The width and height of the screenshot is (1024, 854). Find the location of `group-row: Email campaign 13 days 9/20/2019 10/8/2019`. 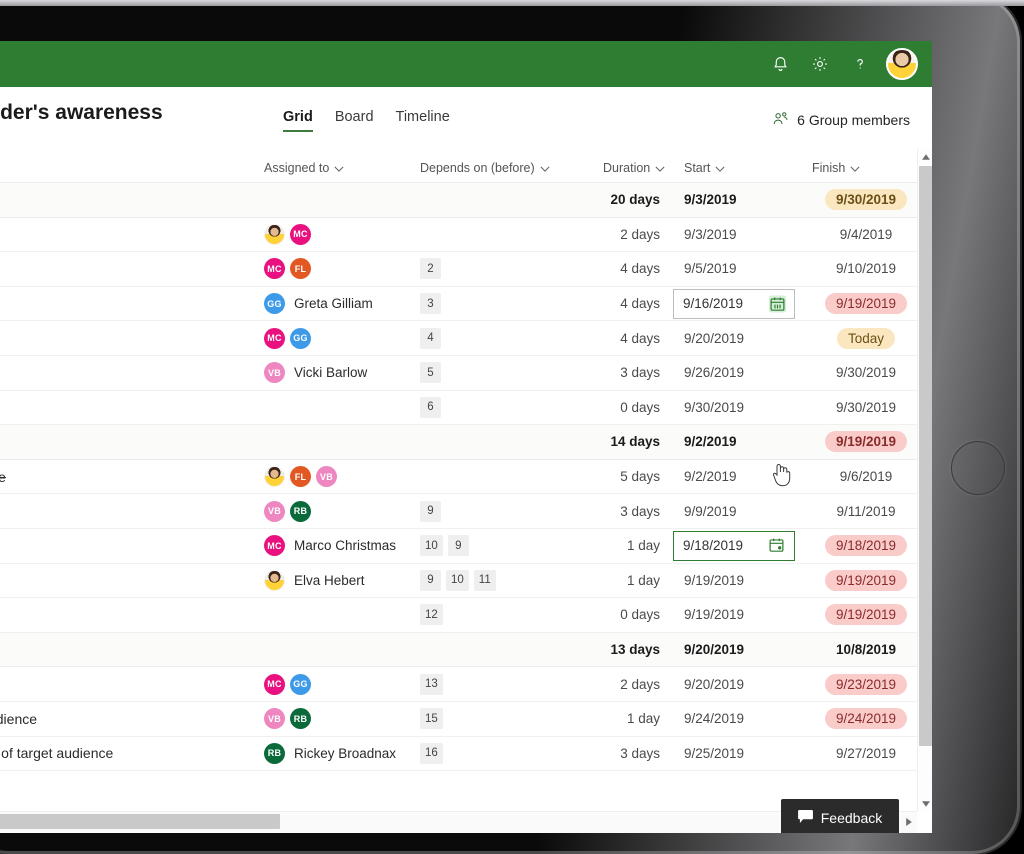

group-row: Email campaign 13 days 9/20/2019 10/8/2019 is located at coordinates (466, 650).